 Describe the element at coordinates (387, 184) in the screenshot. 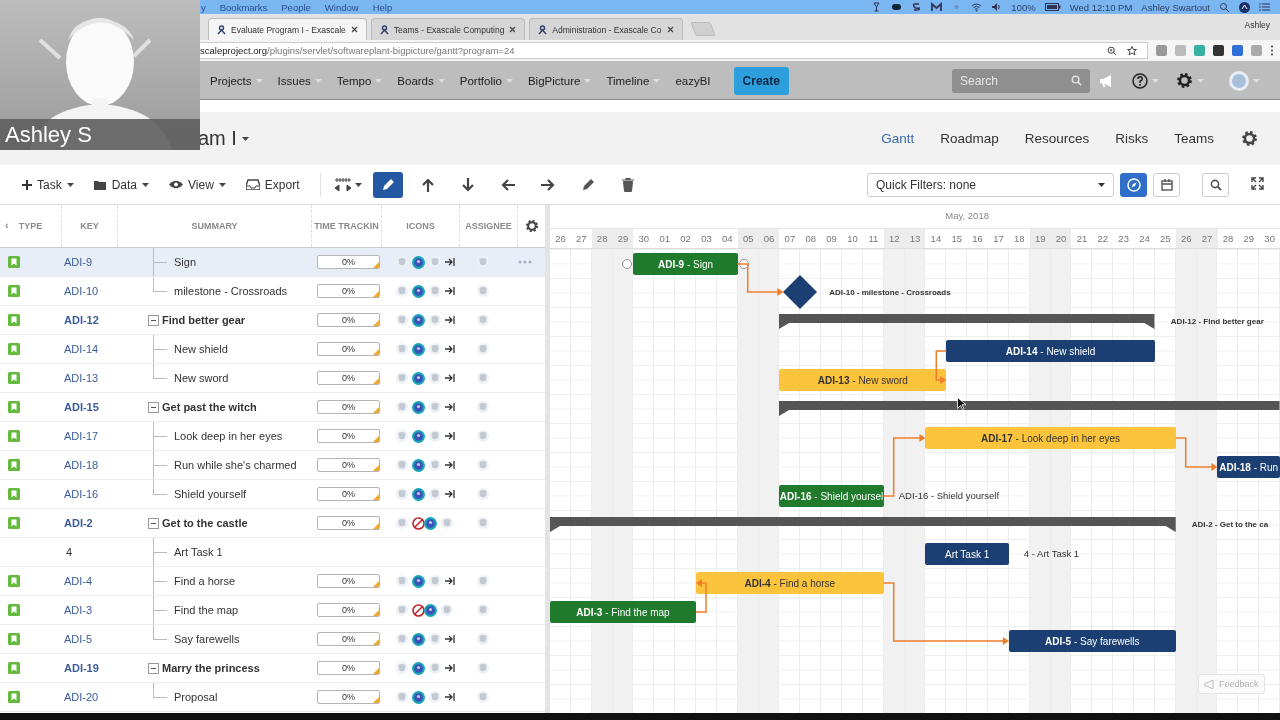

I see `edit-mode-button` at that location.